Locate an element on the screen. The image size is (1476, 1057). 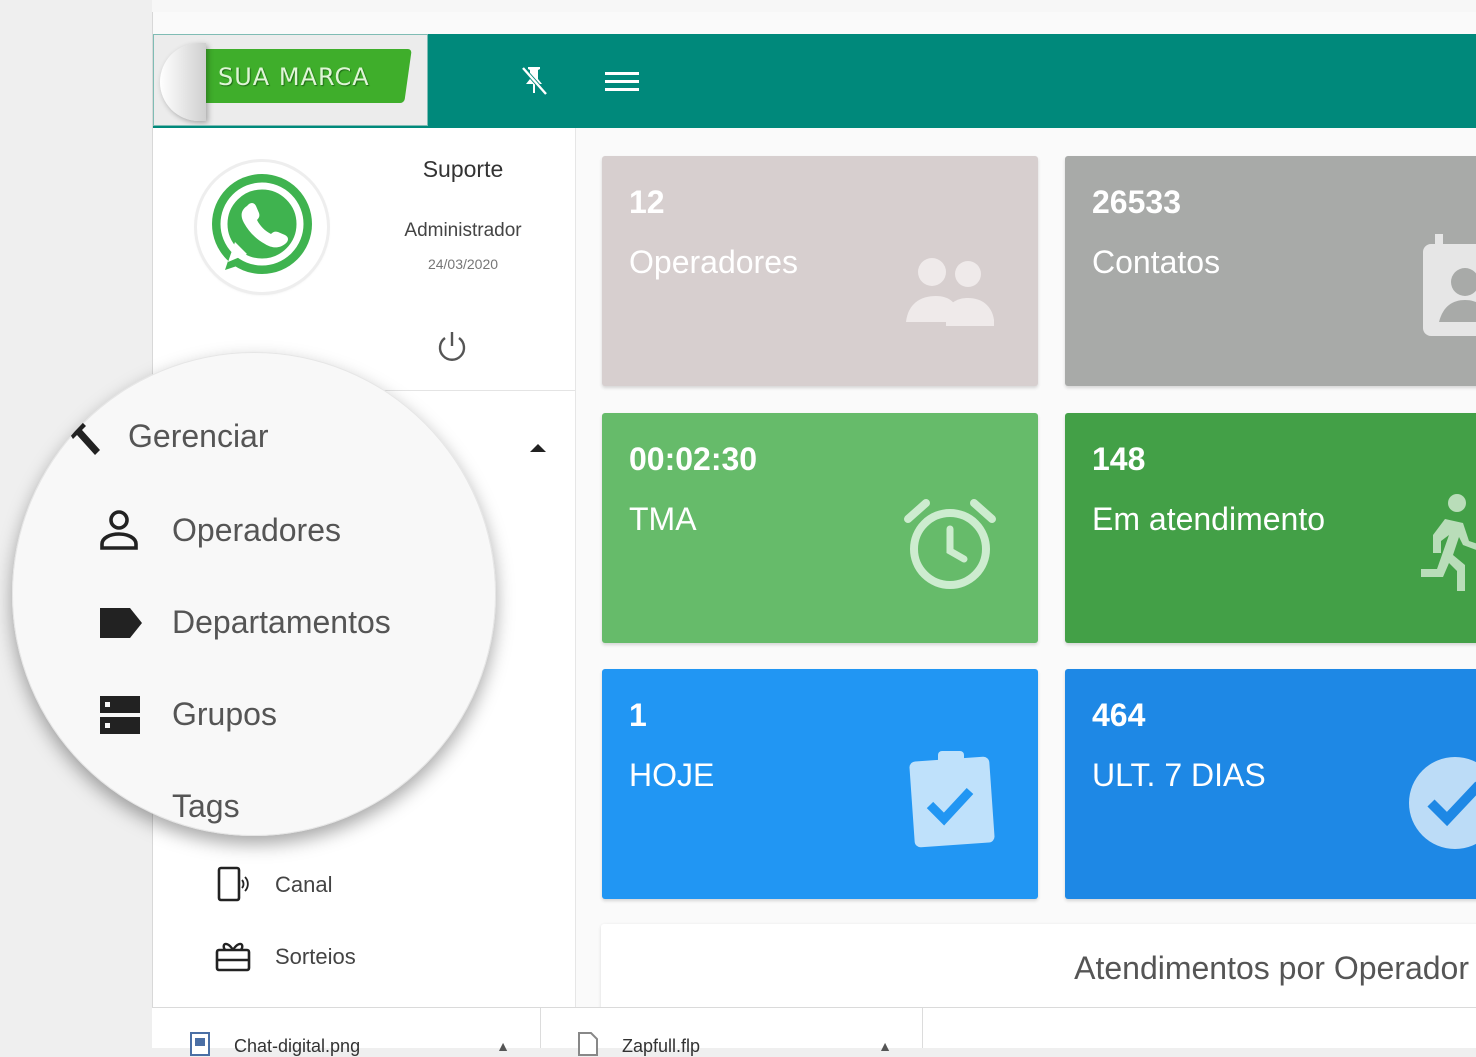
collapse-caret-icon is located at coordinates (538, 447).